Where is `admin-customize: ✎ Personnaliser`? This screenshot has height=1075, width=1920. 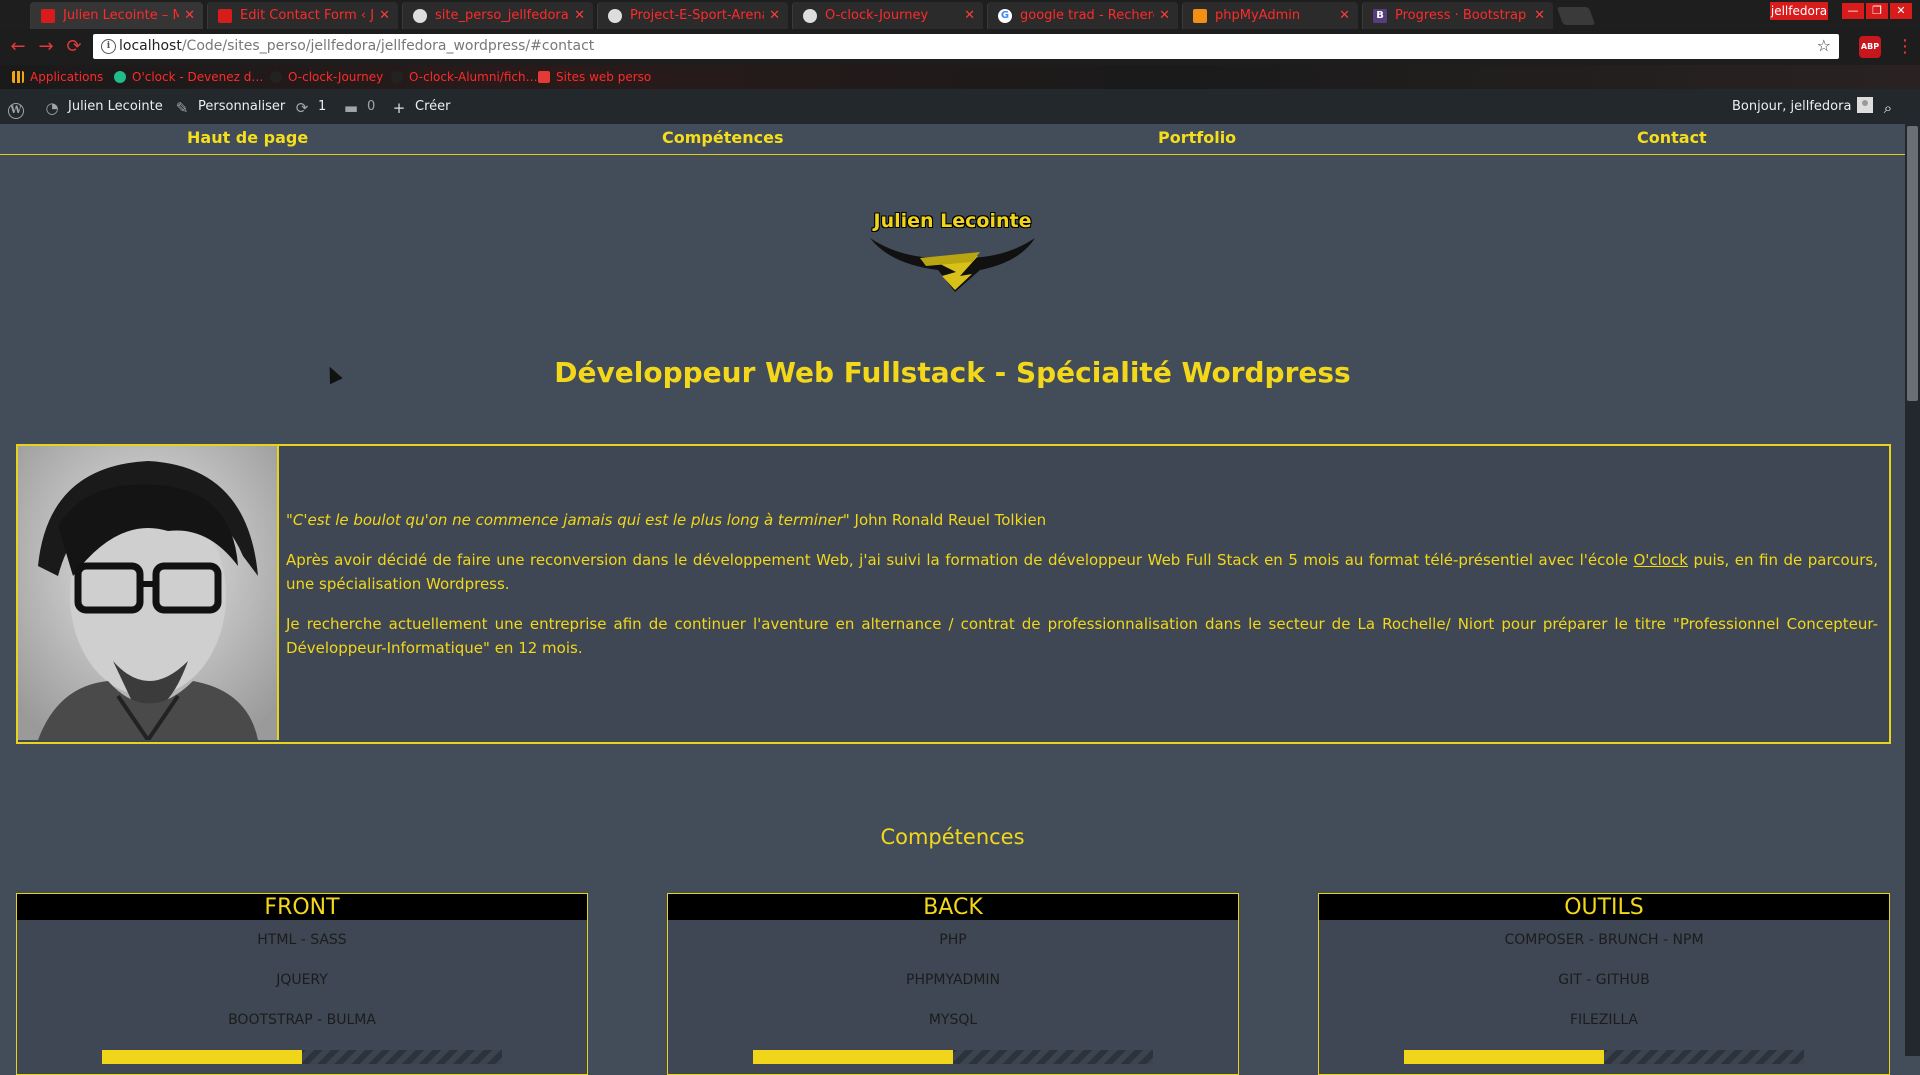 admin-customize: ✎ Personnaliser is located at coordinates (230, 106).